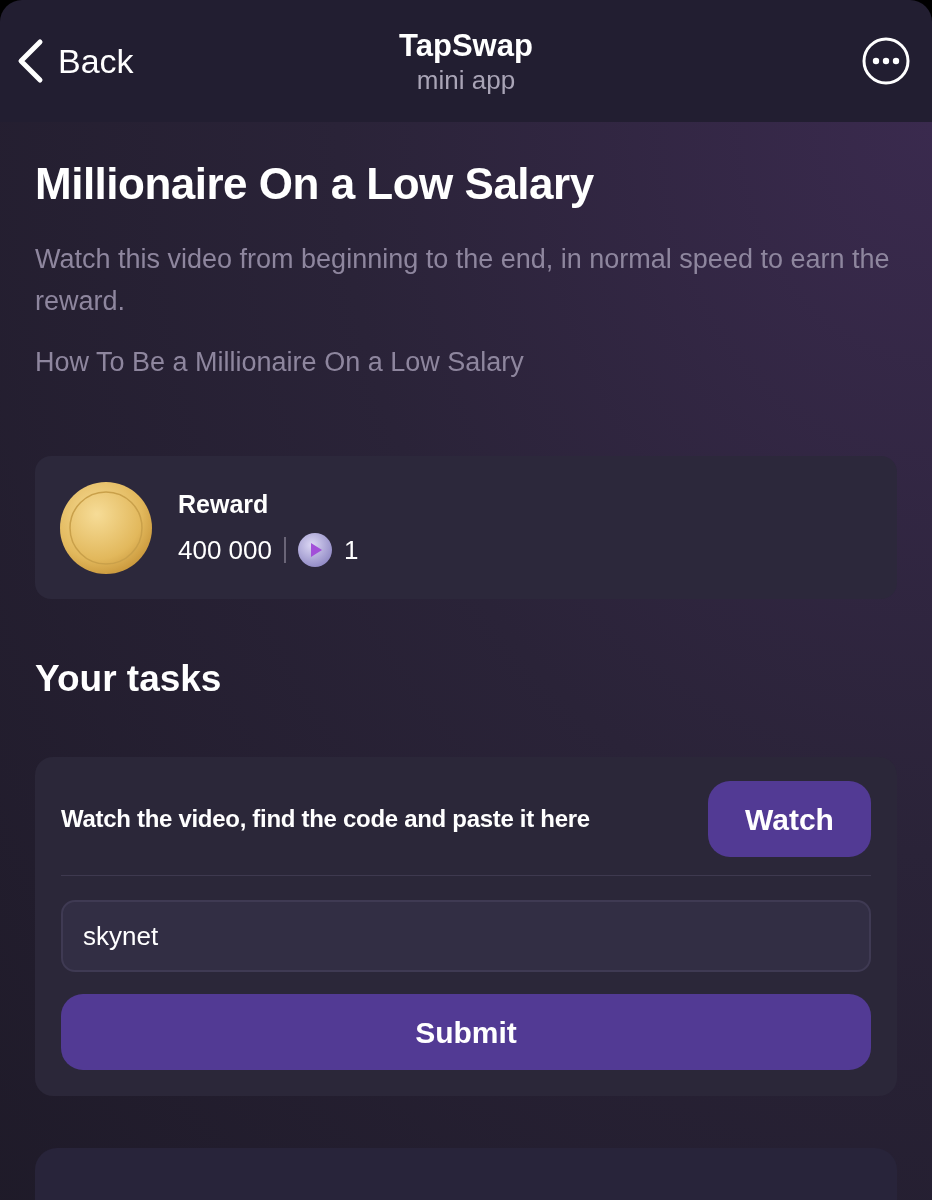 The width and height of the screenshot is (932, 1200). Describe the element at coordinates (30, 61) in the screenshot. I see `chevron-left-icon` at that location.